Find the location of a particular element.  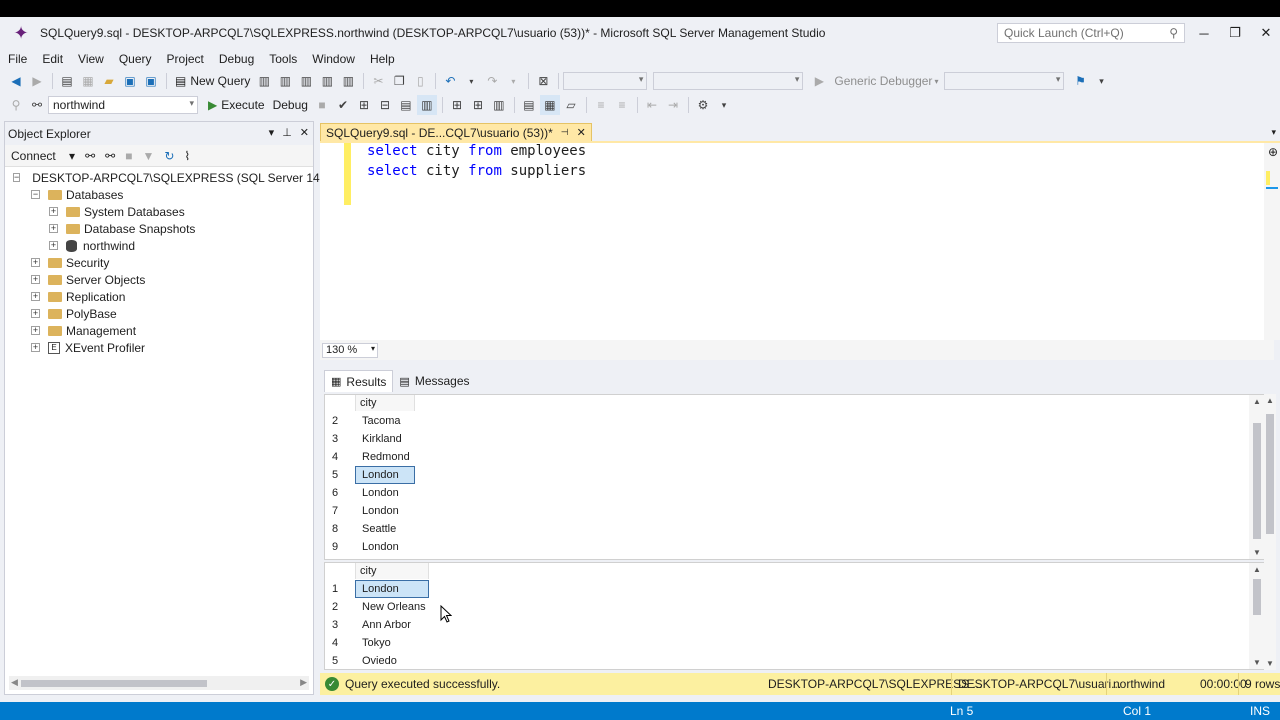

activity-monitor-icon: ⊠ is located at coordinates (543, 81).